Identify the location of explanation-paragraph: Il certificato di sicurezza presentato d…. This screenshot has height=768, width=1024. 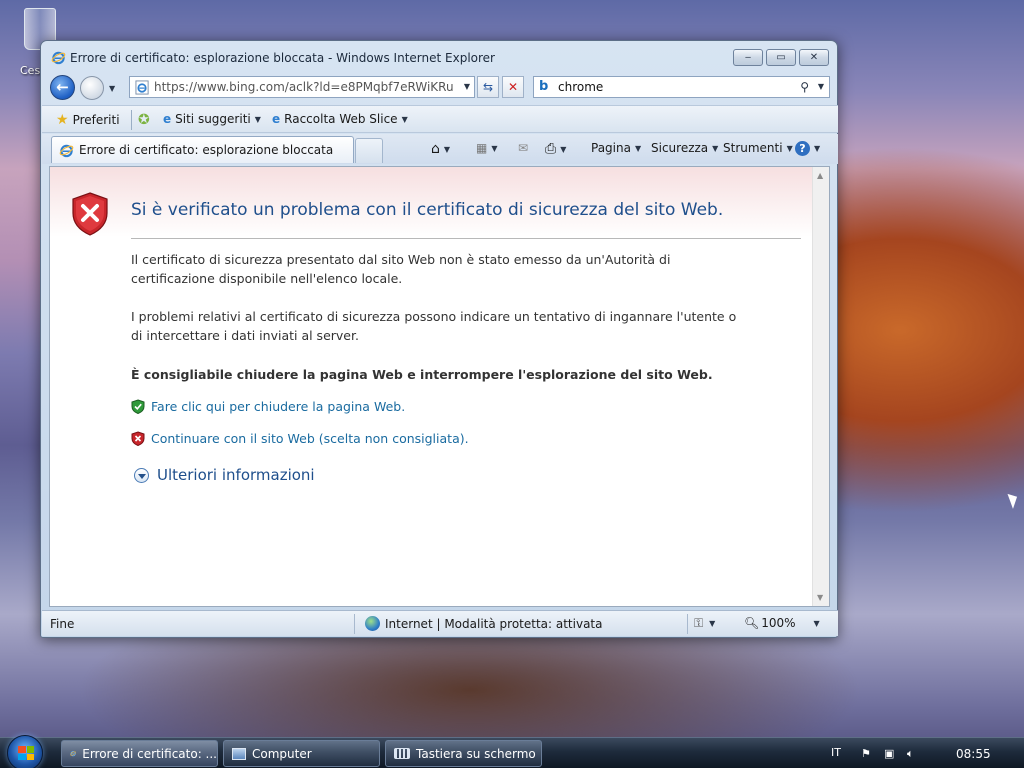
(401, 269).